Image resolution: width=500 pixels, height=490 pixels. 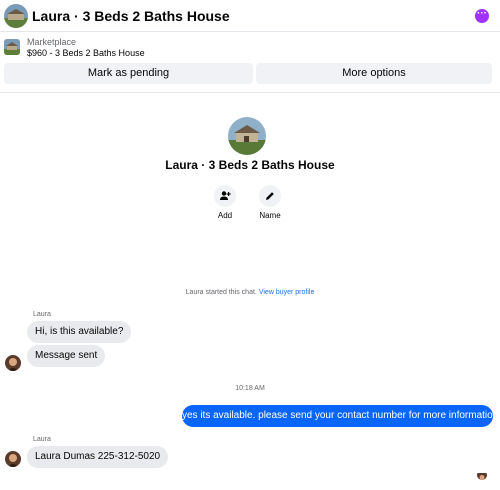 What do you see at coordinates (250, 165) in the screenshot?
I see `profile-name: Laura · 3 Beds 2 Baths House` at bounding box center [250, 165].